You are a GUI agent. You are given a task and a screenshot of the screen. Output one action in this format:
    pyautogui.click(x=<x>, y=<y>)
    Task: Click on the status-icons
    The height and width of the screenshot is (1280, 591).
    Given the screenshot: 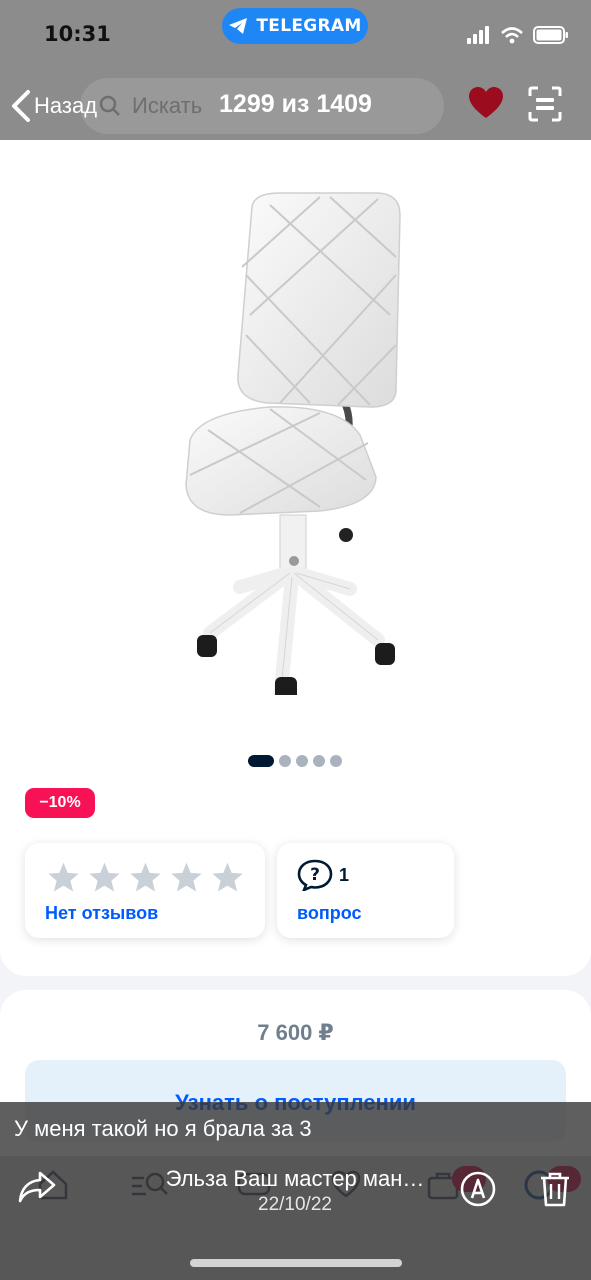 What is the action you would take?
    pyautogui.click(x=518, y=35)
    